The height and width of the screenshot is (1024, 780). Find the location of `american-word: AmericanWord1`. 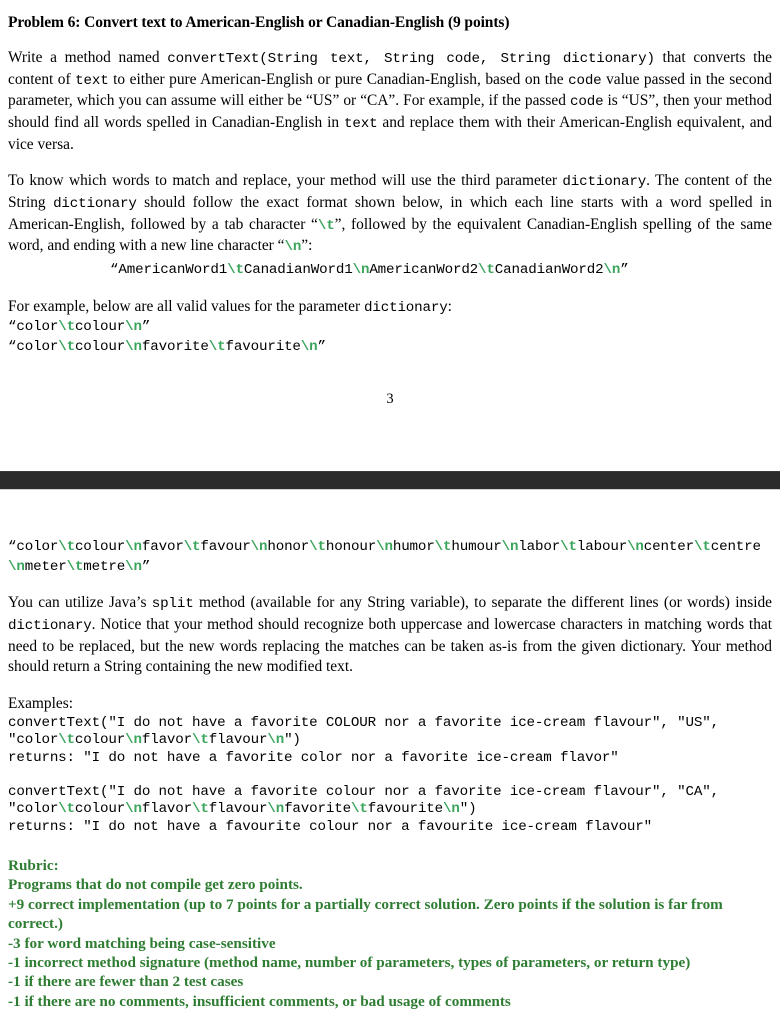

american-word: AmericanWord1 is located at coordinates (173, 270).